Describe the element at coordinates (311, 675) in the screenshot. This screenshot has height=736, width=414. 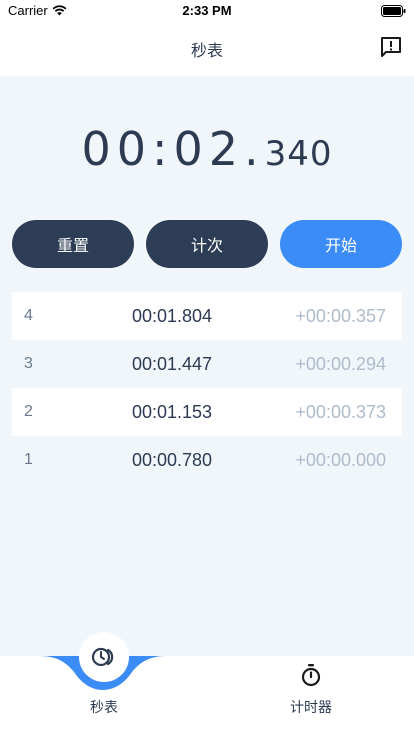
I see `timer-icon` at that location.